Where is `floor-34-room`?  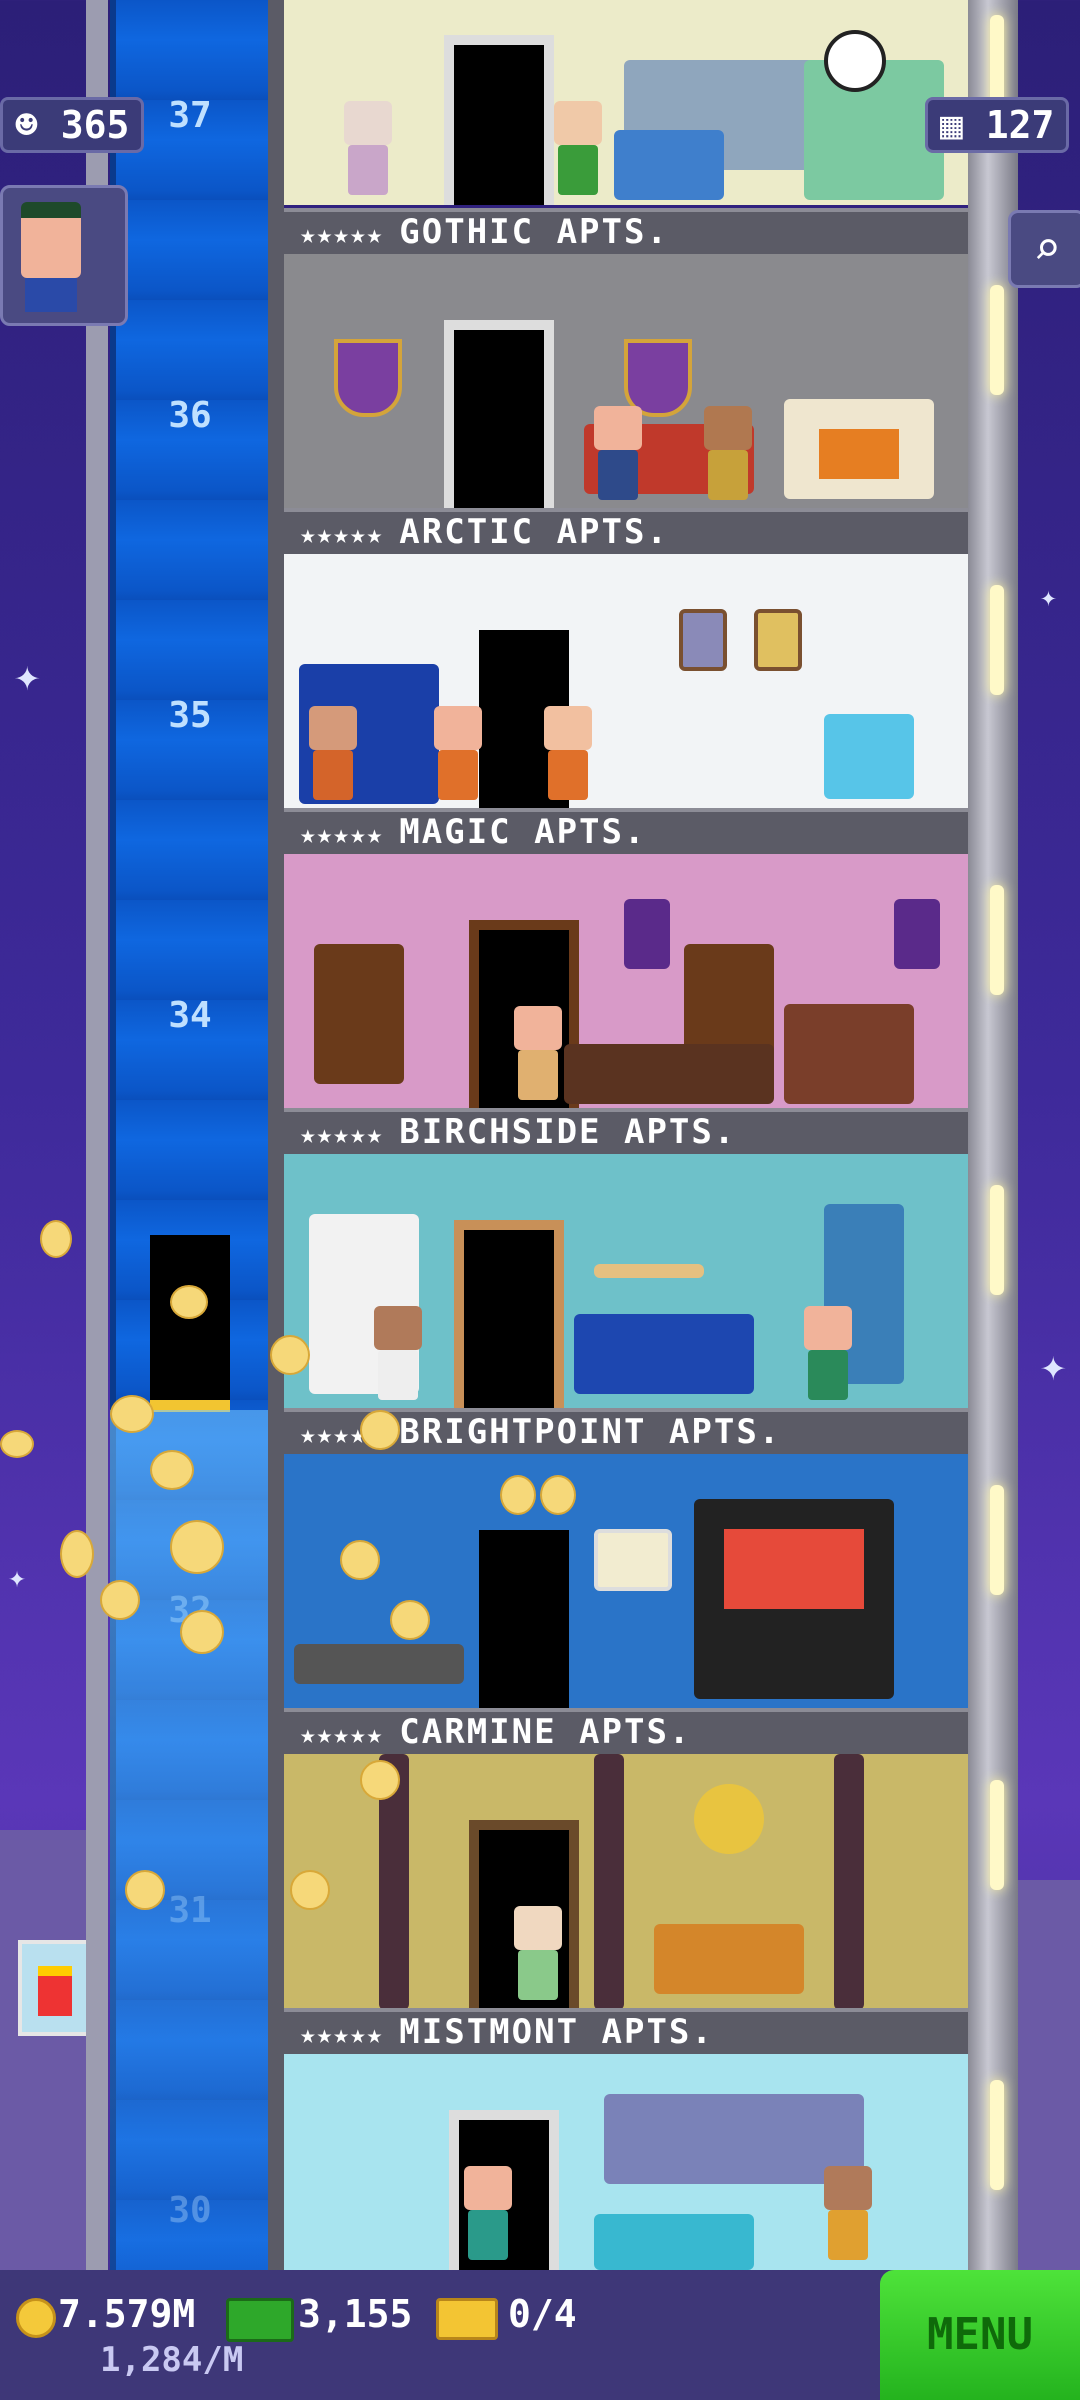 floor-34-room is located at coordinates (626, 982).